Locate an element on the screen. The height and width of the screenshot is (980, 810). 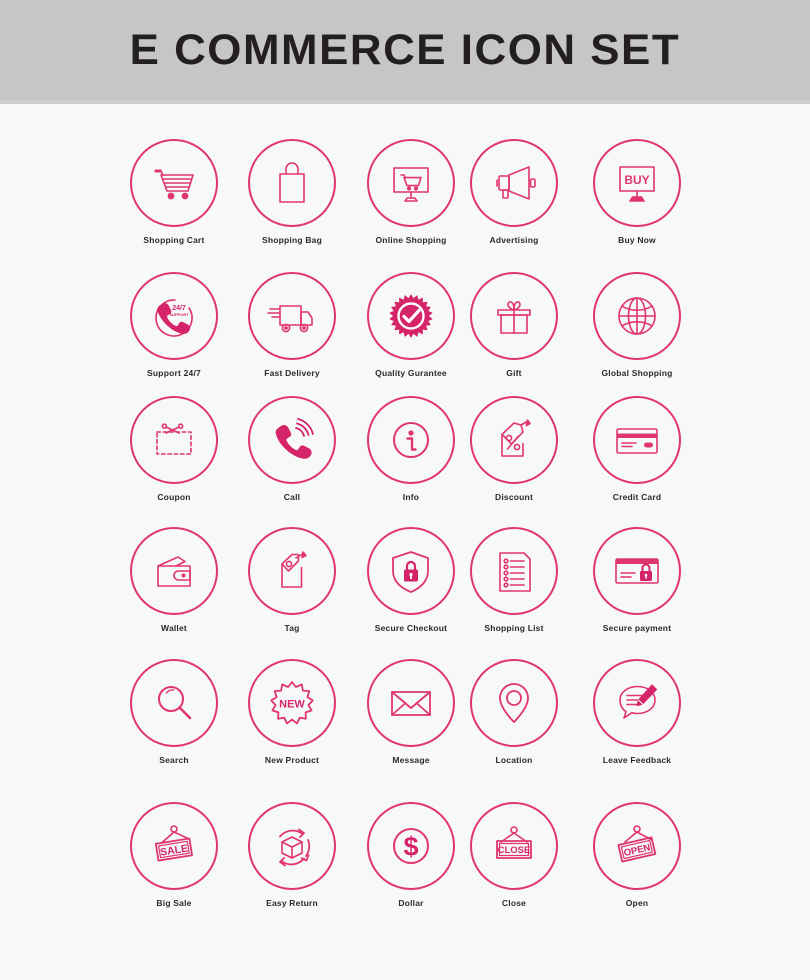
icon-cell-shopping-bag: Shopping Bag is located at coordinates (292, 192).